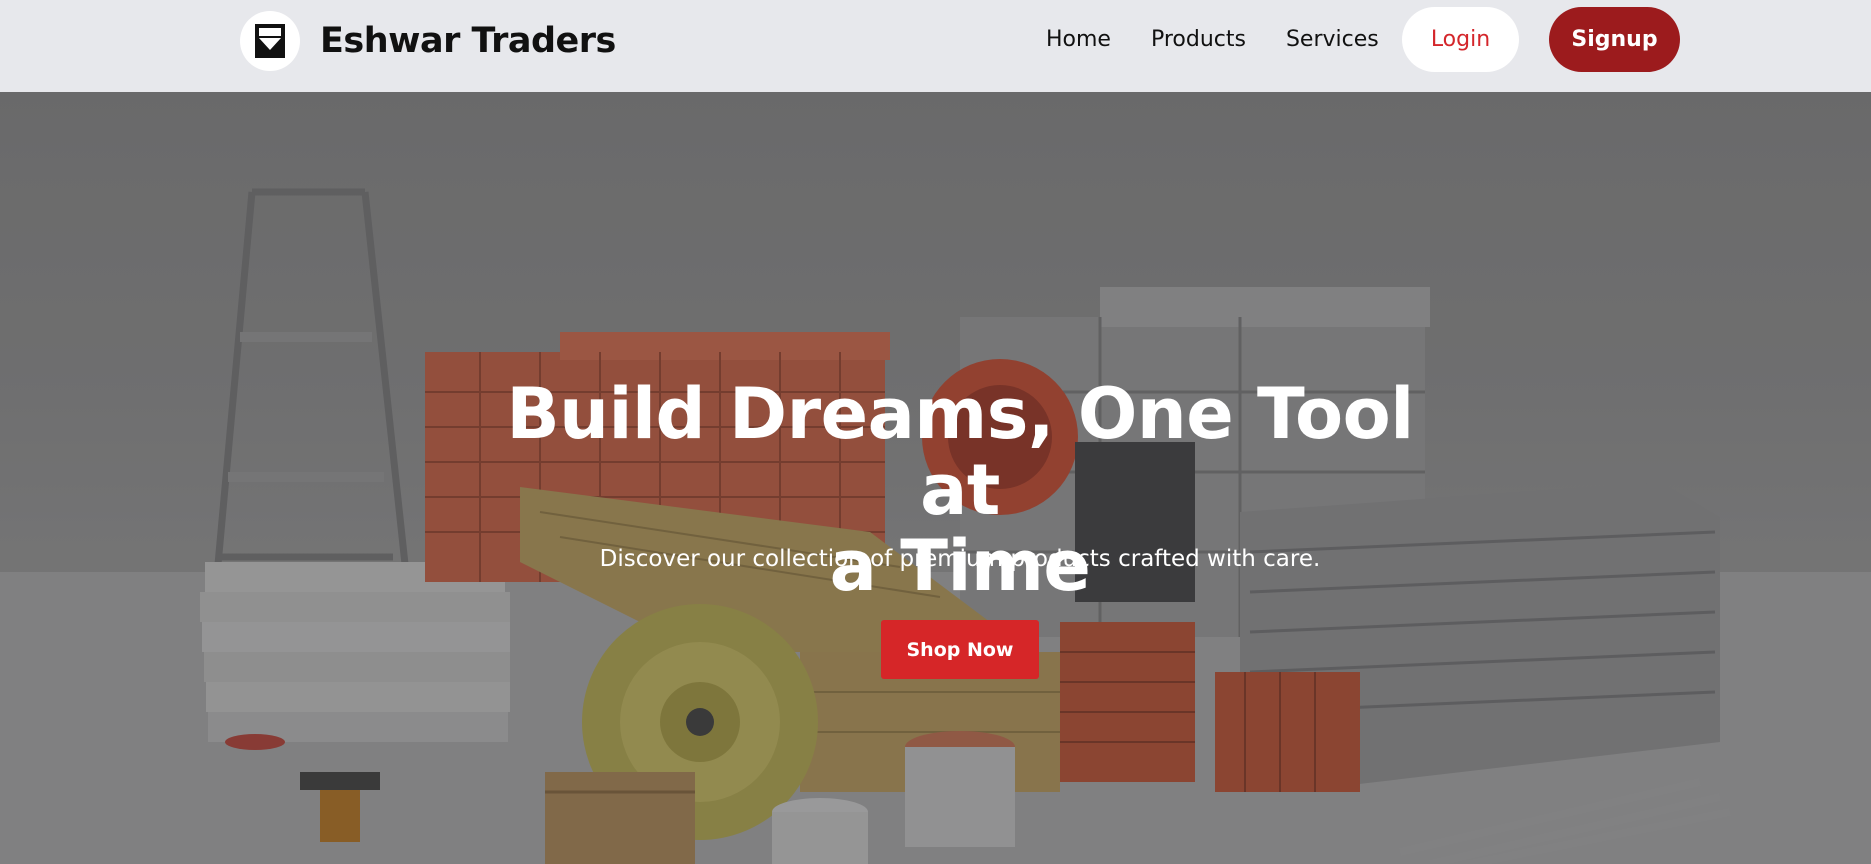 This screenshot has width=1871, height=864. What do you see at coordinates (270, 41) in the screenshot?
I see `eshwar-traders-logo-icon` at bounding box center [270, 41].